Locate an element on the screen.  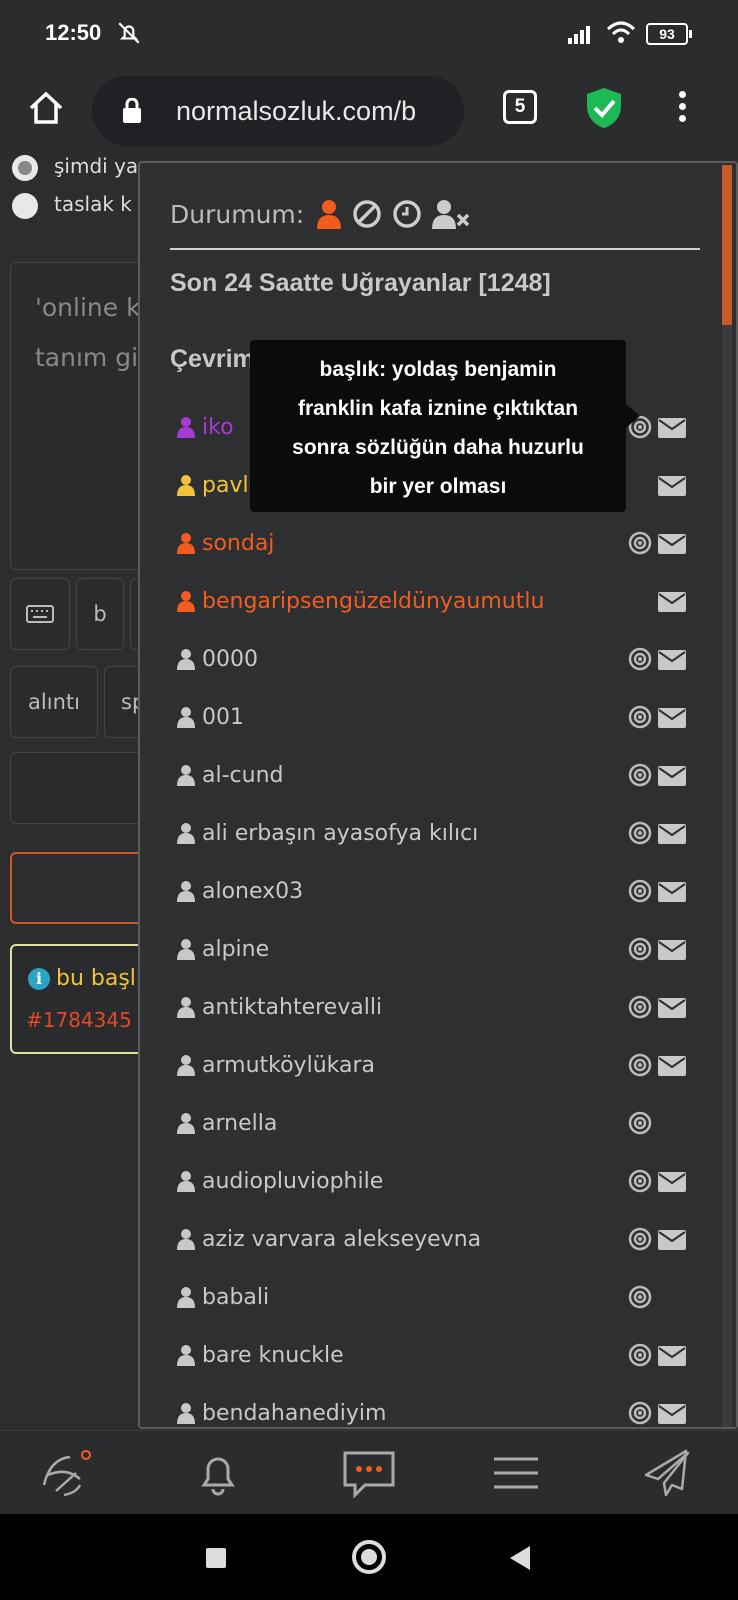
user-name: babali is located at coordinates (235, 1297).